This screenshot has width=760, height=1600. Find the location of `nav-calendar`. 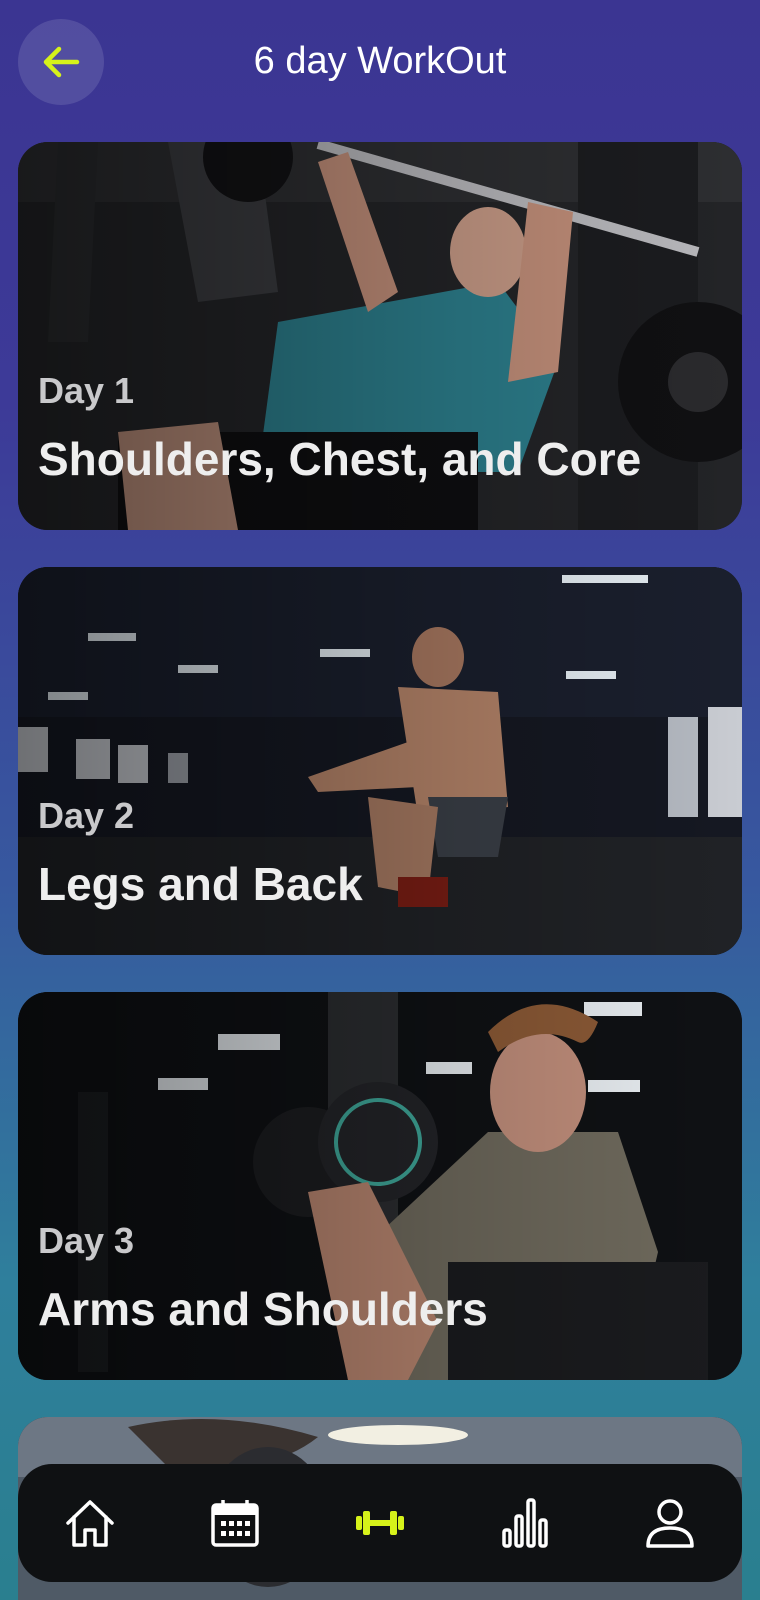

nav-calendar is located at coordinates (235, 1523).